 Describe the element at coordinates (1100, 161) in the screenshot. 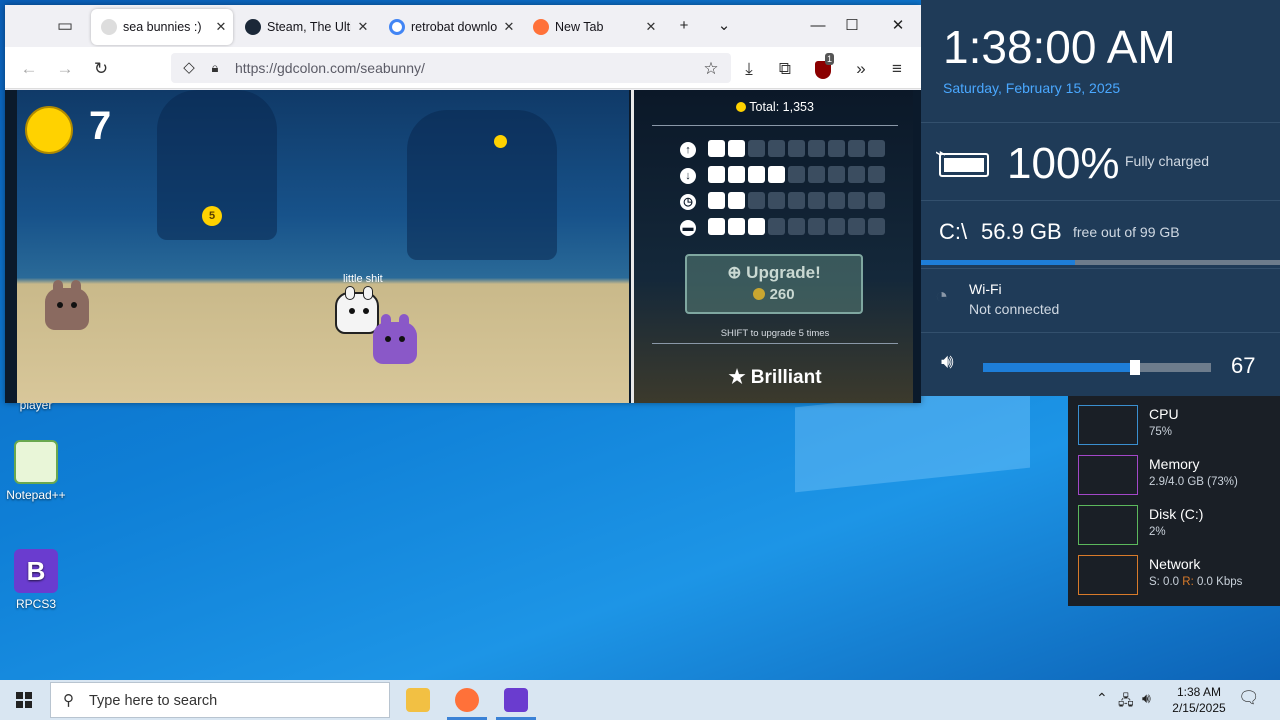

I see `battery-row: ⌁ 100% Fully charged` at that location.